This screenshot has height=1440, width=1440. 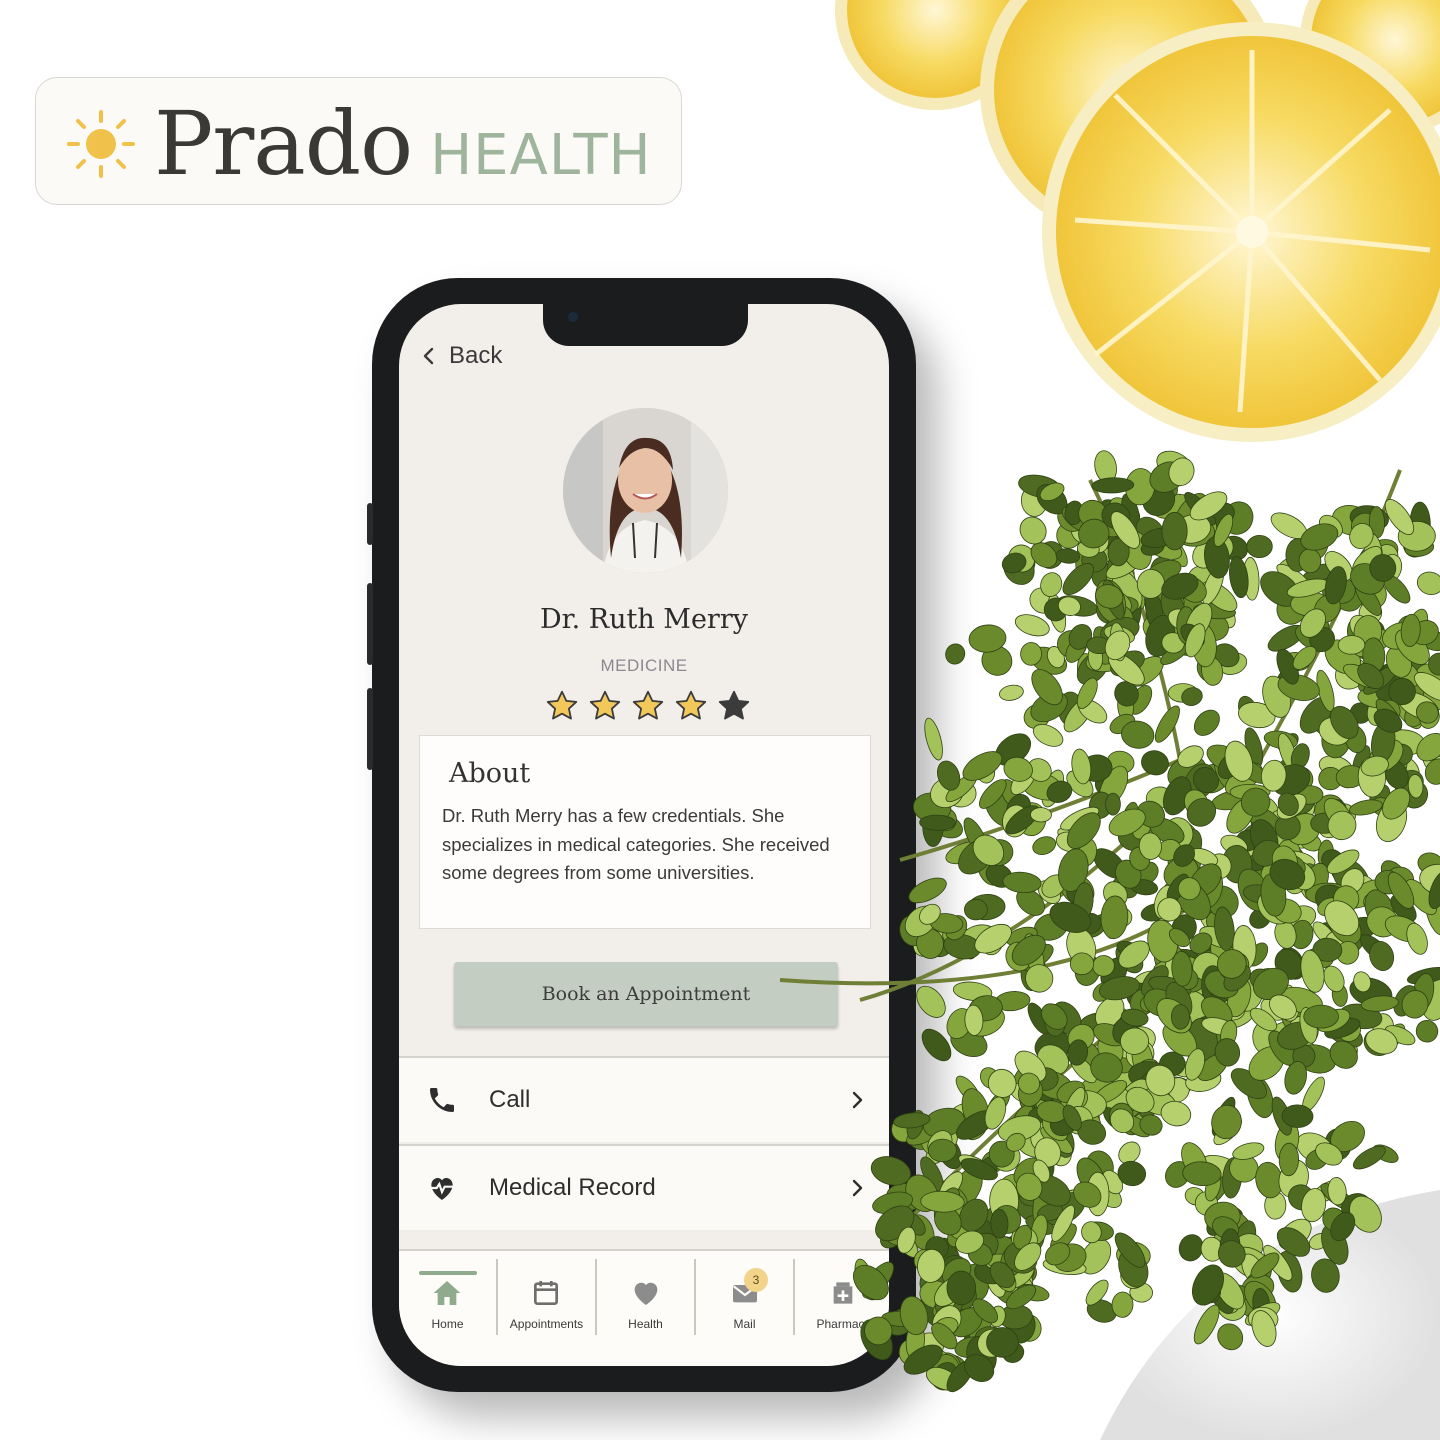 I want to click on phone-notch, so click(x=645, y=325).